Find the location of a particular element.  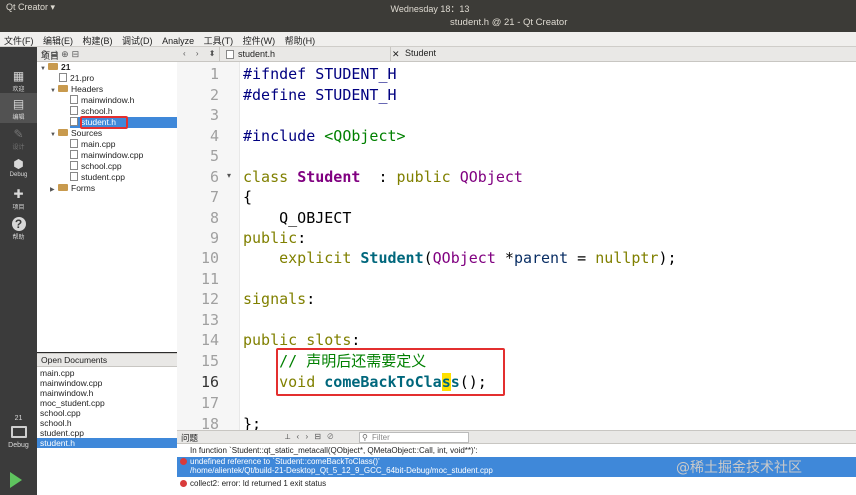

gutter-divider is located at coordinates (239, 246).